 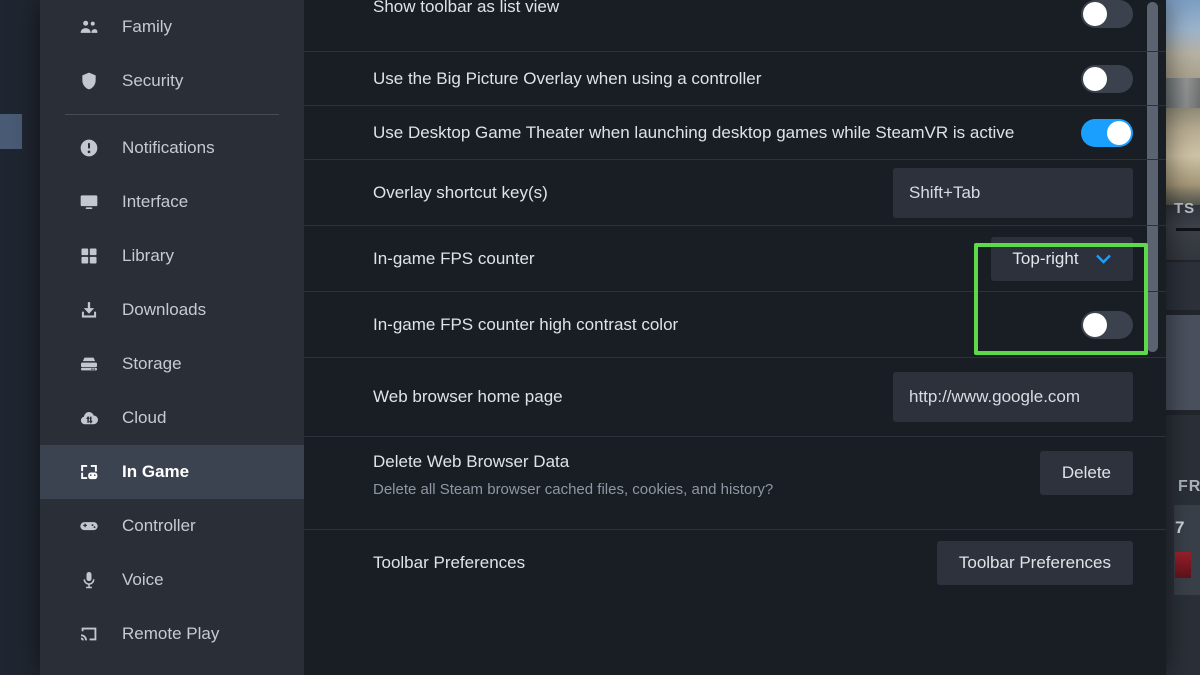 What do you see at coordinates (89, 580) in the screenshot?
I see `microphone-icon` at bounding box center [89, 580].